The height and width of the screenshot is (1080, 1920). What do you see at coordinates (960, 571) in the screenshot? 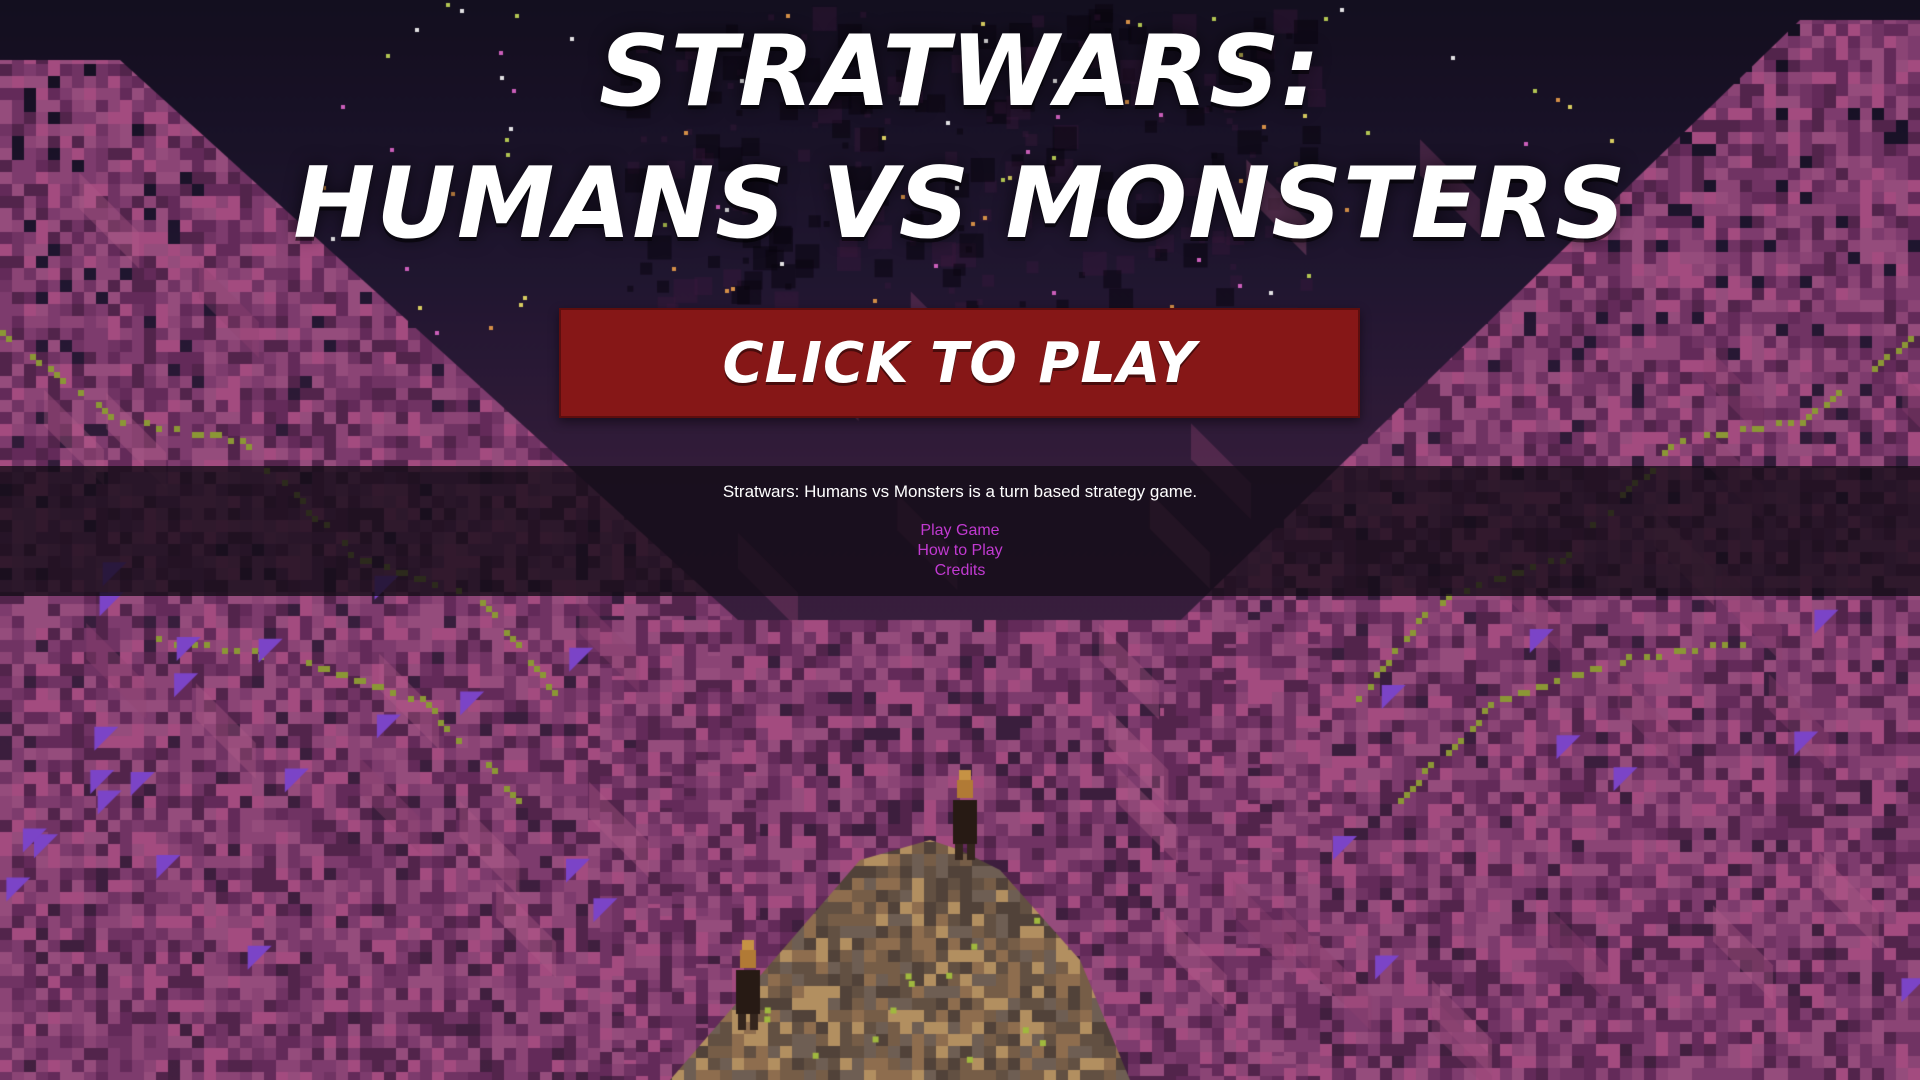
I see `credits-link: Credits` at bounding box center [960, 571].